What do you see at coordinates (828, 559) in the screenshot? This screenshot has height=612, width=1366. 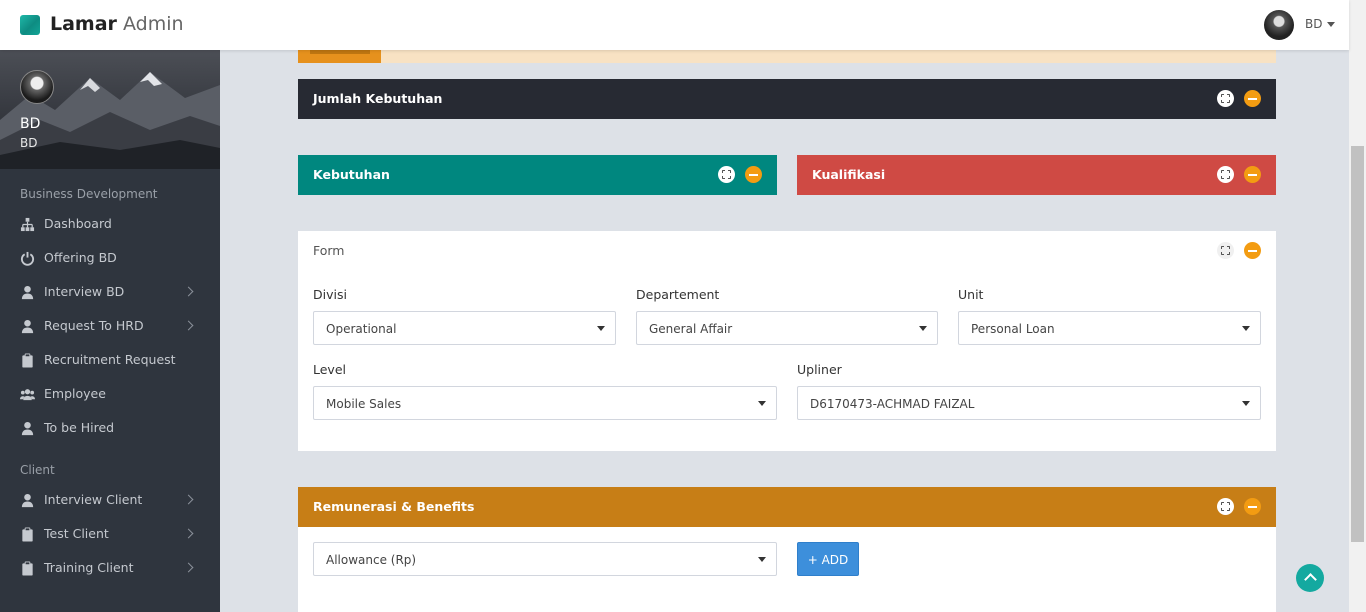 I see `add-button: + ADD` at bounding box center [828, 559].